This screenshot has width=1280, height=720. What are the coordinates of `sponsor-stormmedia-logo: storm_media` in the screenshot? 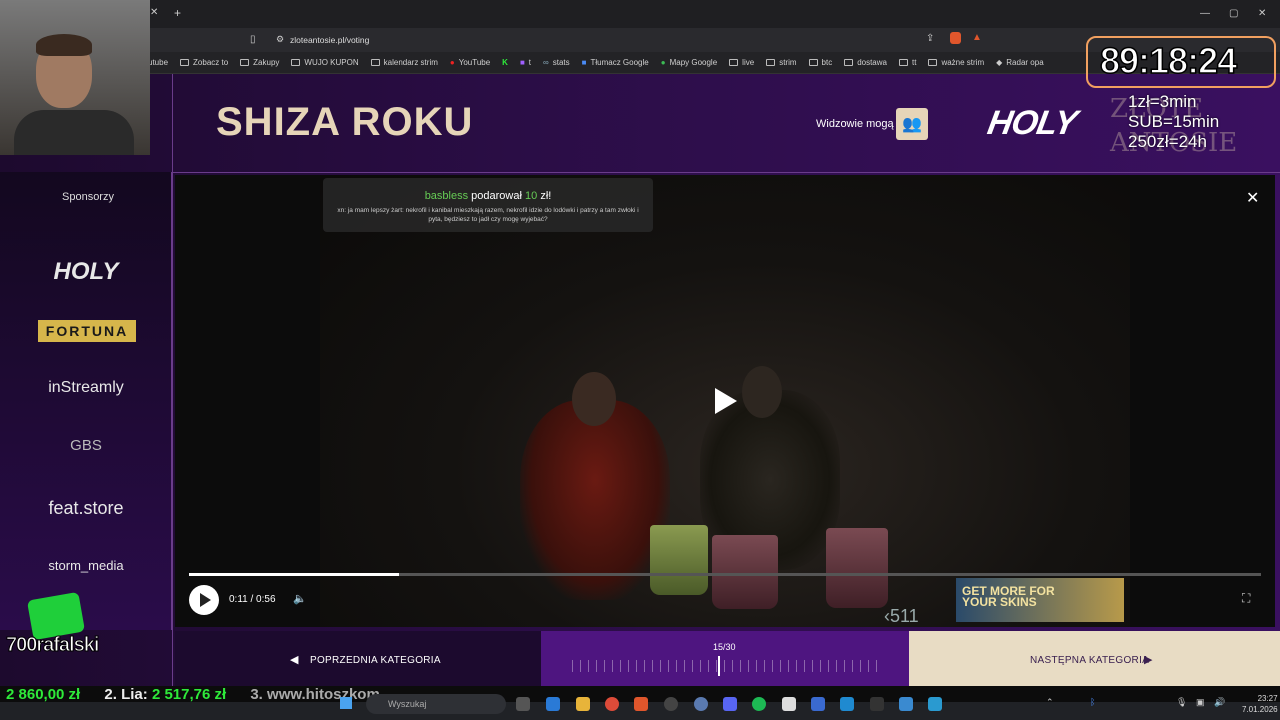 It's located at (86, 565).